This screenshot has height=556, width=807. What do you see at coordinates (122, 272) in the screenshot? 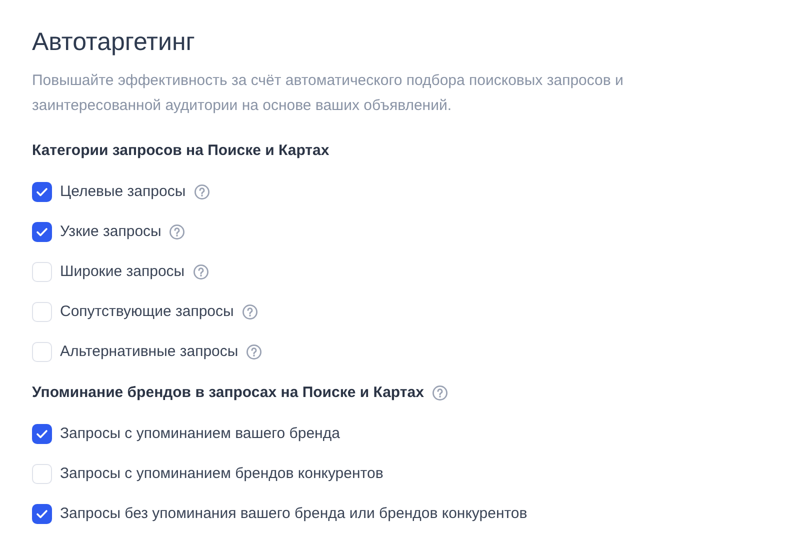
I see `checkbox-label: Широкие запросы` at bounding box center [122, 272].